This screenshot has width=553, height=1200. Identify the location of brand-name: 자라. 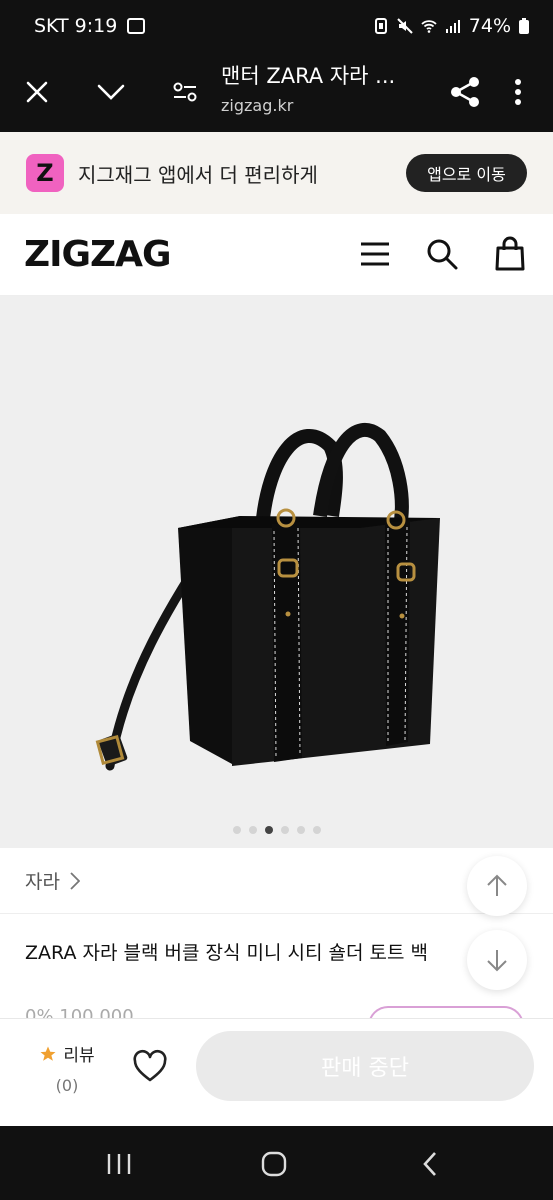
(42, 882).